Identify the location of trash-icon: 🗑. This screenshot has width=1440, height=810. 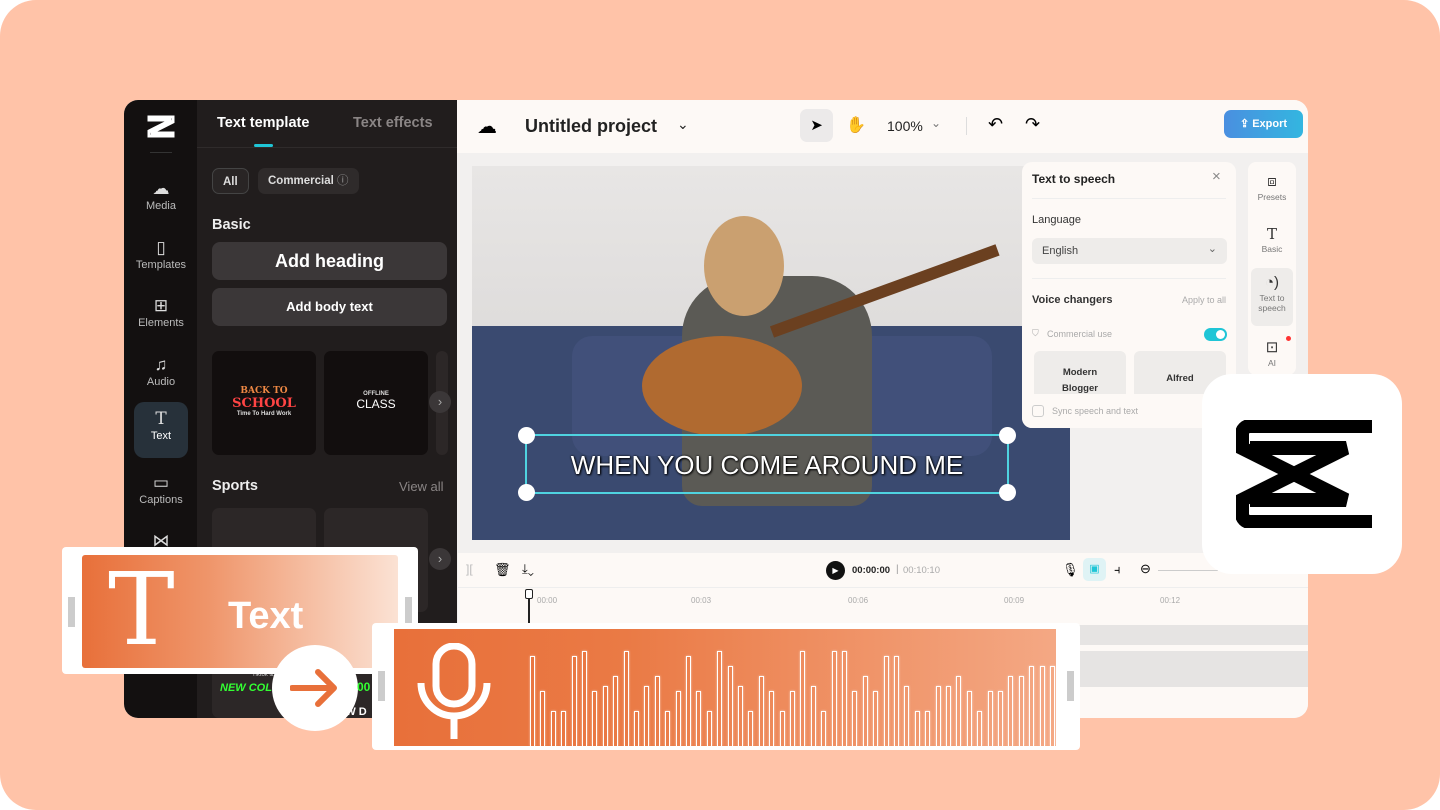
(502, 570).